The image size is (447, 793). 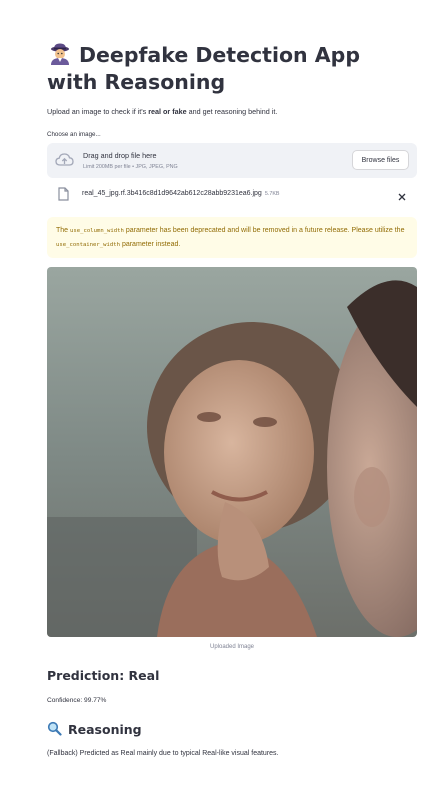 What do you see at coordinates (64, 159) in the screenshot?
I see `cloud-upload-icon` at bounding box center [64, 159].